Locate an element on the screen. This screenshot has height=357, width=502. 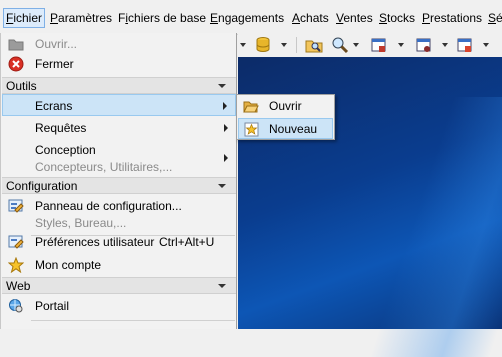
submenu-item-nouveau: Nouveau is located at coordinates (285, 128).